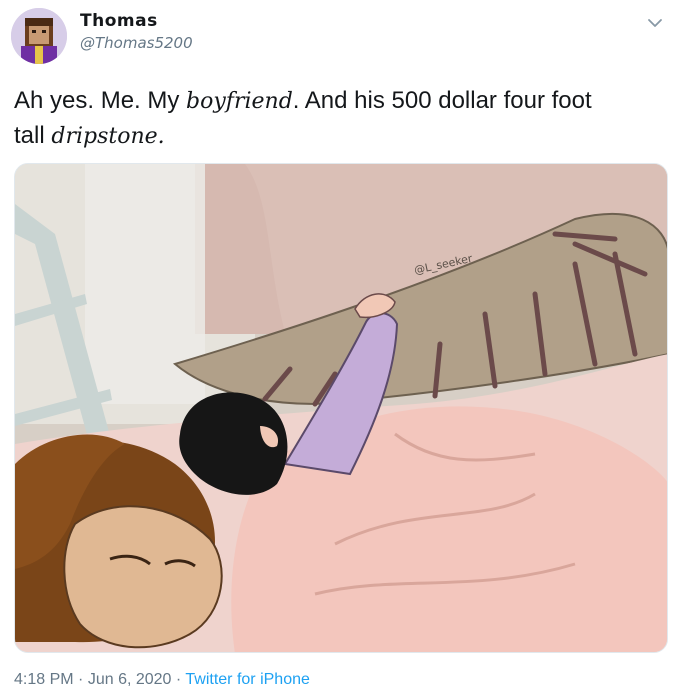  What do you see at coordinates (239, 101) in the screenshot?
I see `tweet-text-handwritten: boyfriend` at bounding box center [239, 101].